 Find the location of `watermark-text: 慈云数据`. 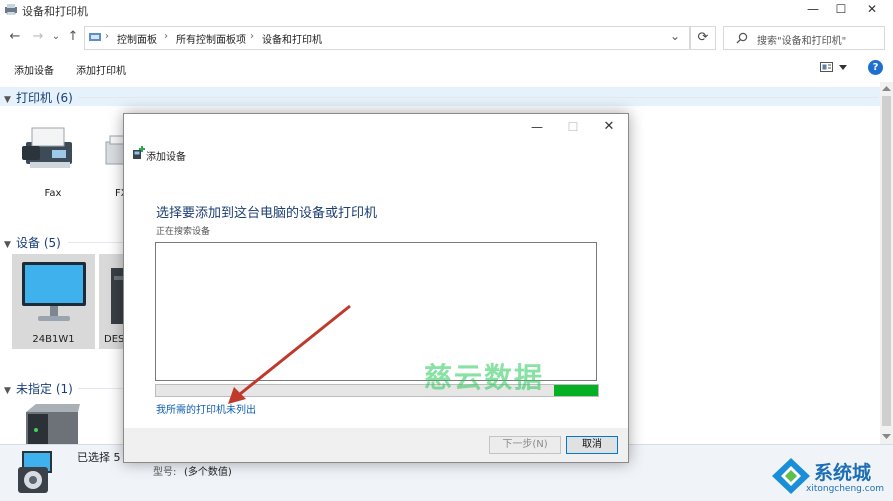

watermark-text: 慈云数据 is located at coordinates (484, 377).